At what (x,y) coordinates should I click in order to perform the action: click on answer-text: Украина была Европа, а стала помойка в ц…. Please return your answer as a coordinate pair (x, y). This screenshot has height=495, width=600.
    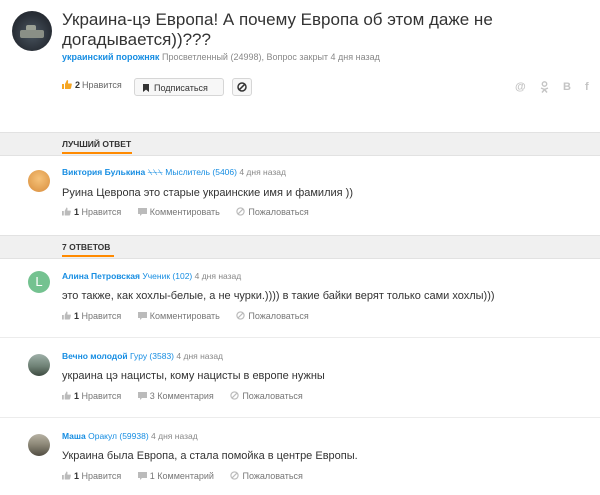
    Looking at the image, I should click on (210, 456).